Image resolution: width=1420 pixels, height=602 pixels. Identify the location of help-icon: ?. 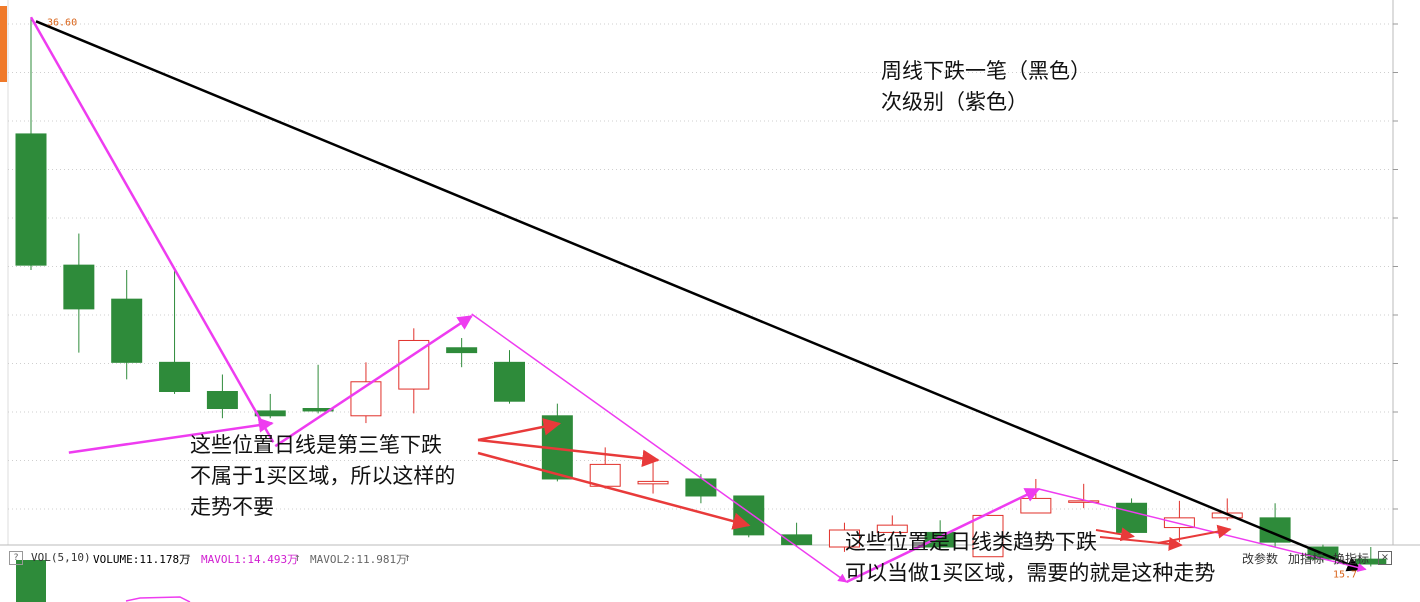
(16, 558).